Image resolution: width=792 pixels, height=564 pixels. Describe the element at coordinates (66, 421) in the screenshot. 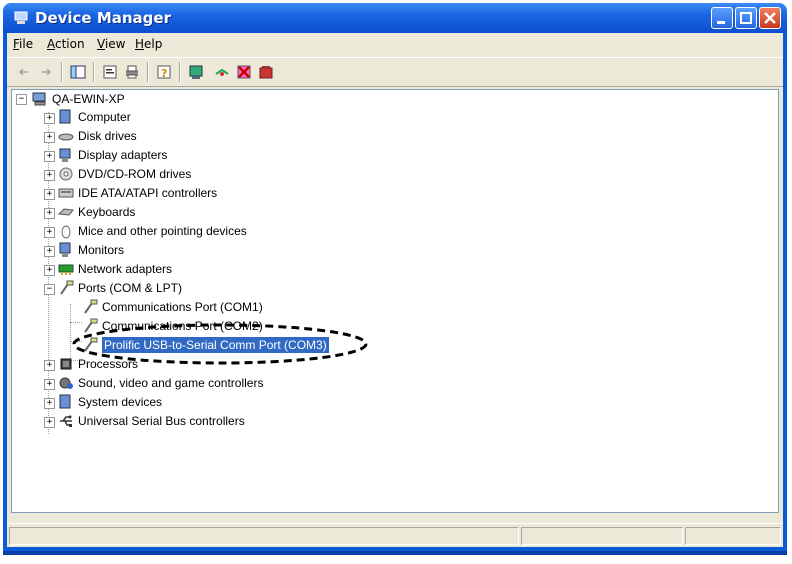

I see `usb-icon` at that location.